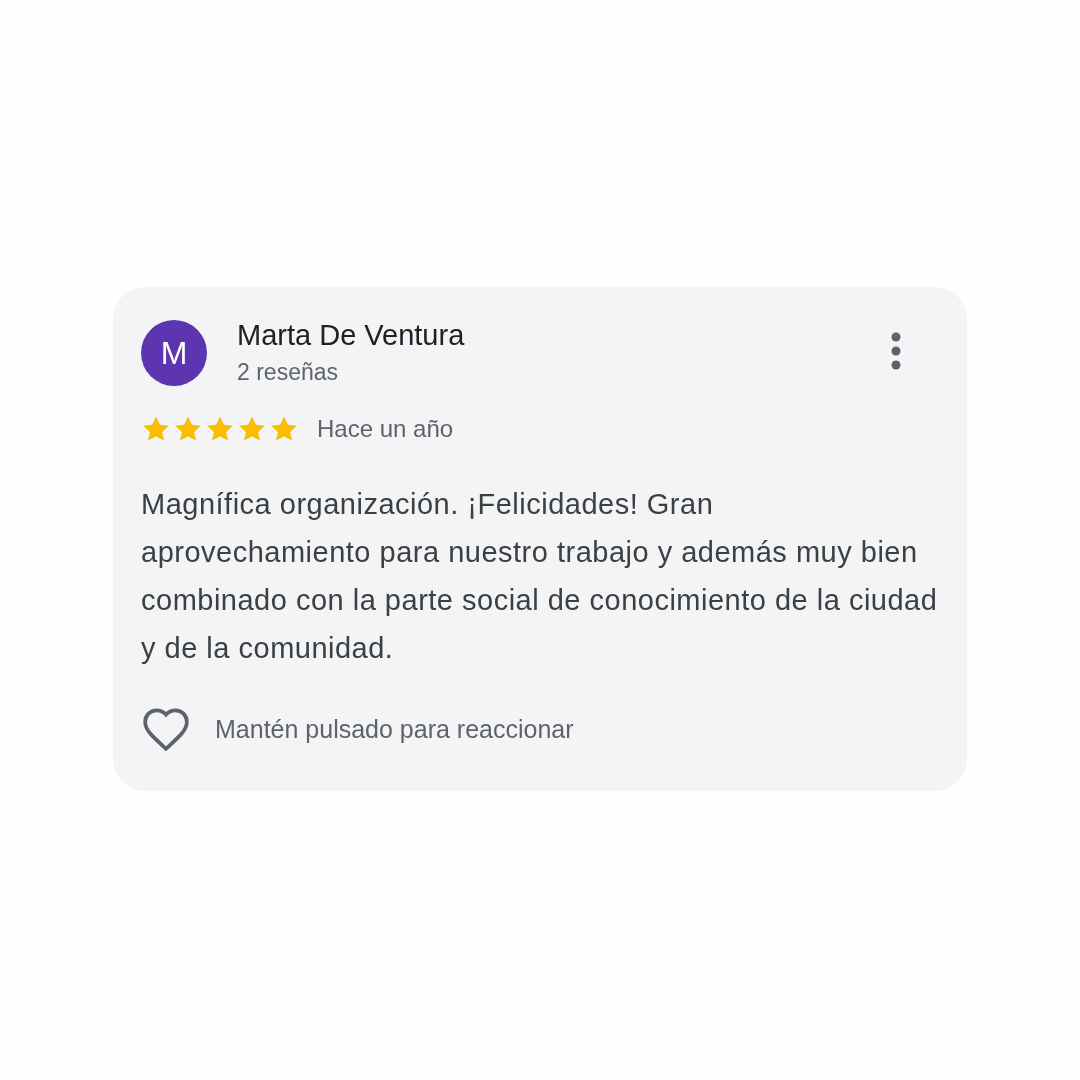  I want to click on heart-icon, so click(166, 729).